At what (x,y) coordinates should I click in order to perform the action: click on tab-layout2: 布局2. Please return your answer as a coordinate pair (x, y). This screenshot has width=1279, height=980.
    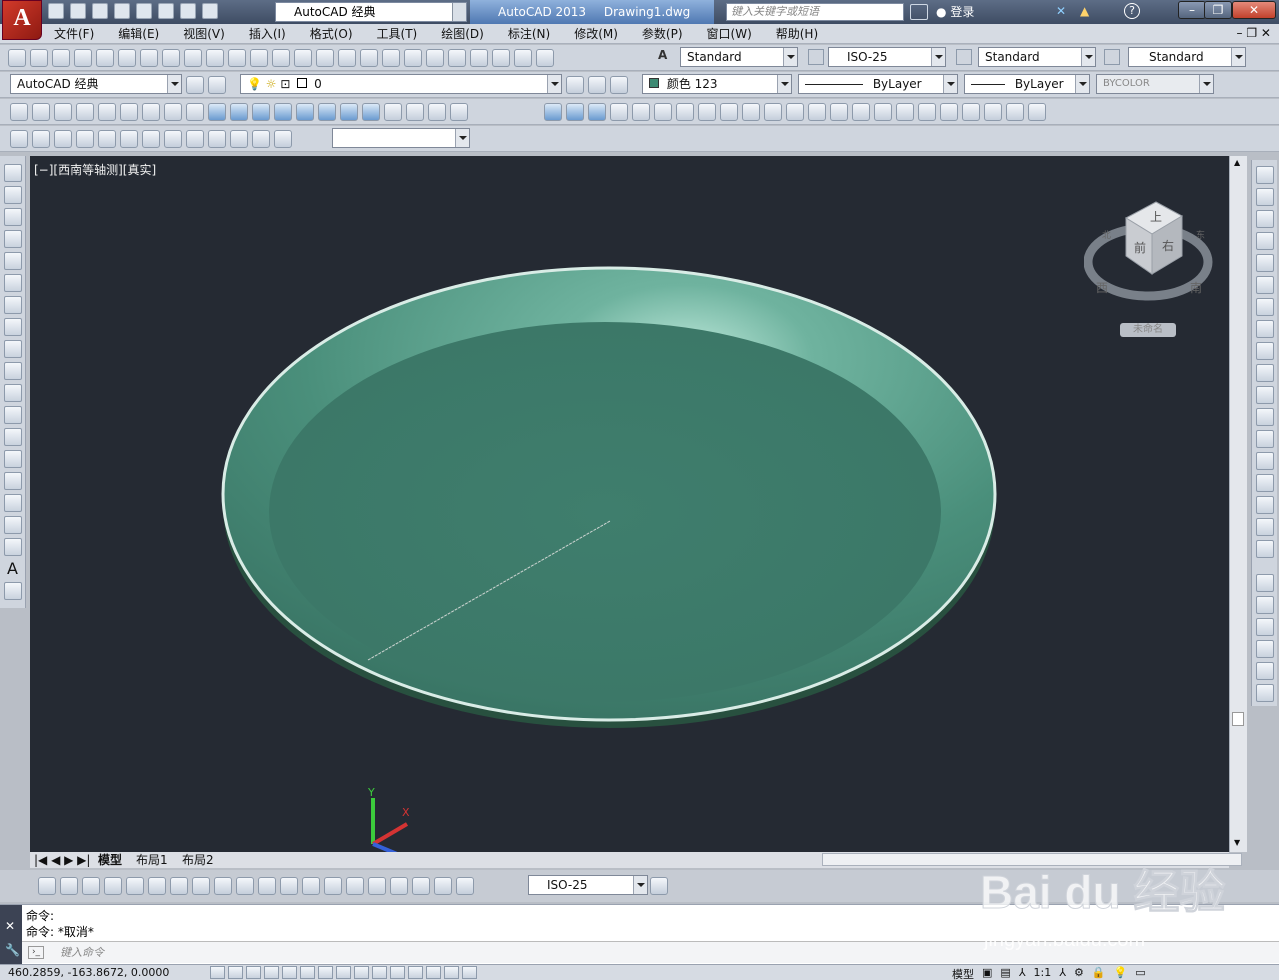
    Looking at the image, I should click on (198, 860).